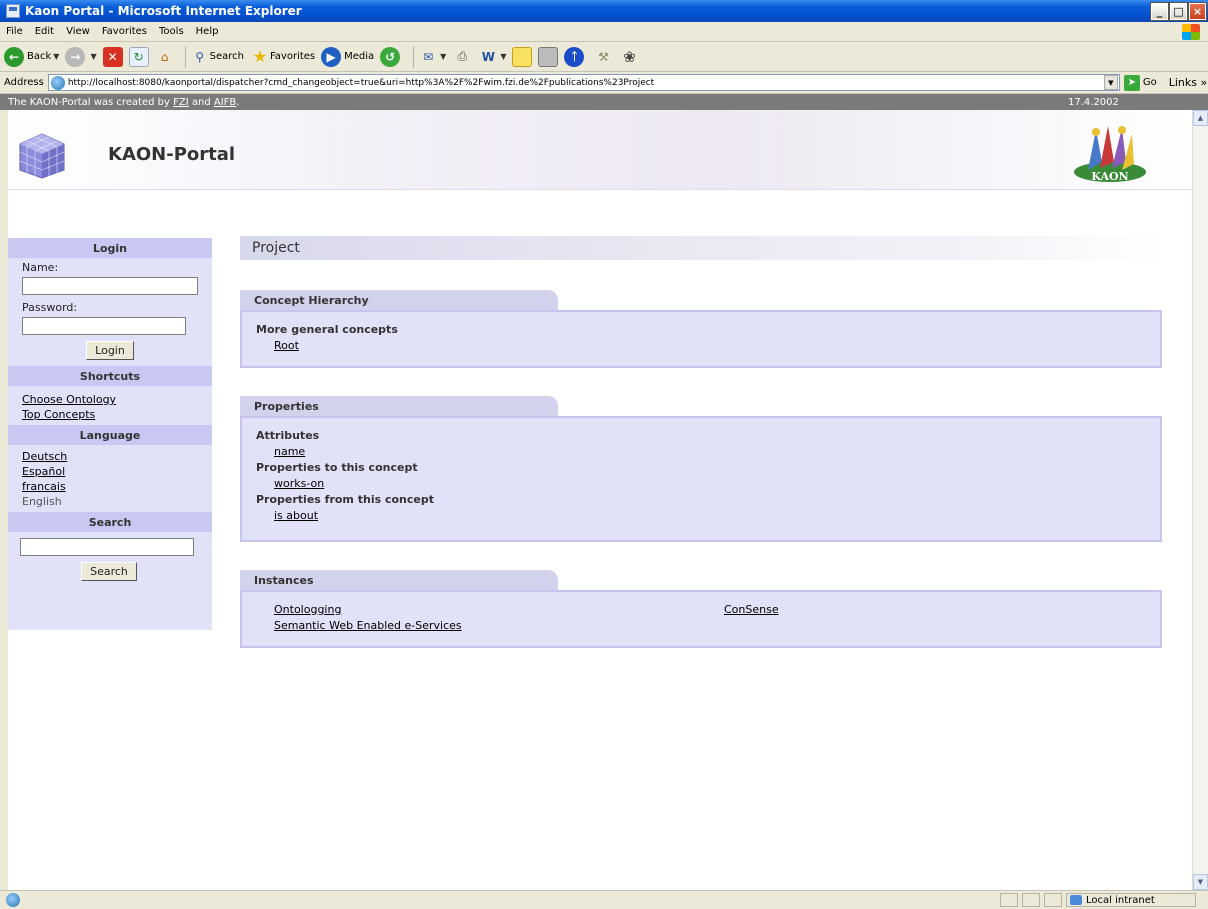  What do you see at coordinates (172, 154) in the screenshot?
I see `portal-brand-title: KAON-Portal` at bounding box center [172, 154].